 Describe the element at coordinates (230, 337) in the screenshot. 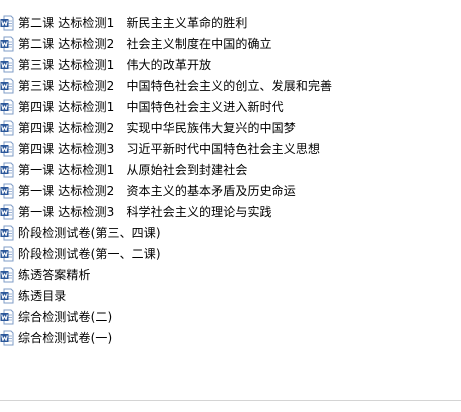

I see `file-item: 综合检测试卷(一)` at that location.